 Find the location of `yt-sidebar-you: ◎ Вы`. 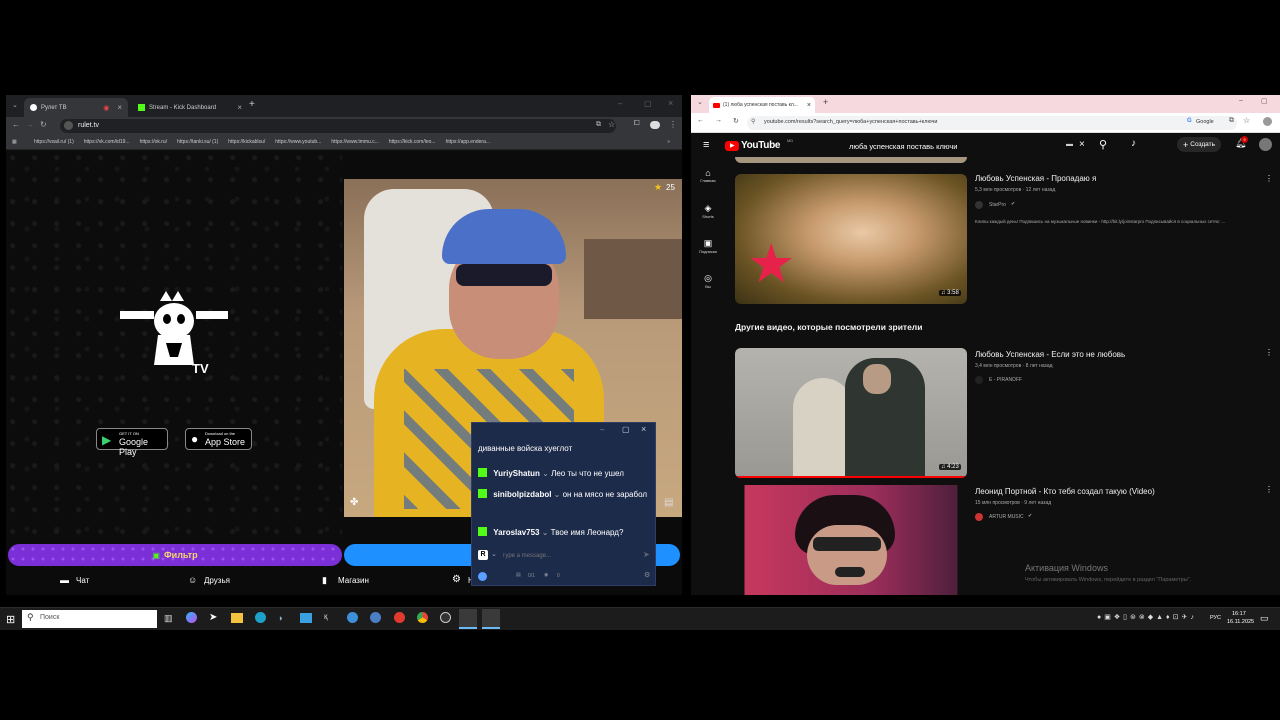

yt-sidebar-you: ◎ Вы is located at coordinates (708, 285).